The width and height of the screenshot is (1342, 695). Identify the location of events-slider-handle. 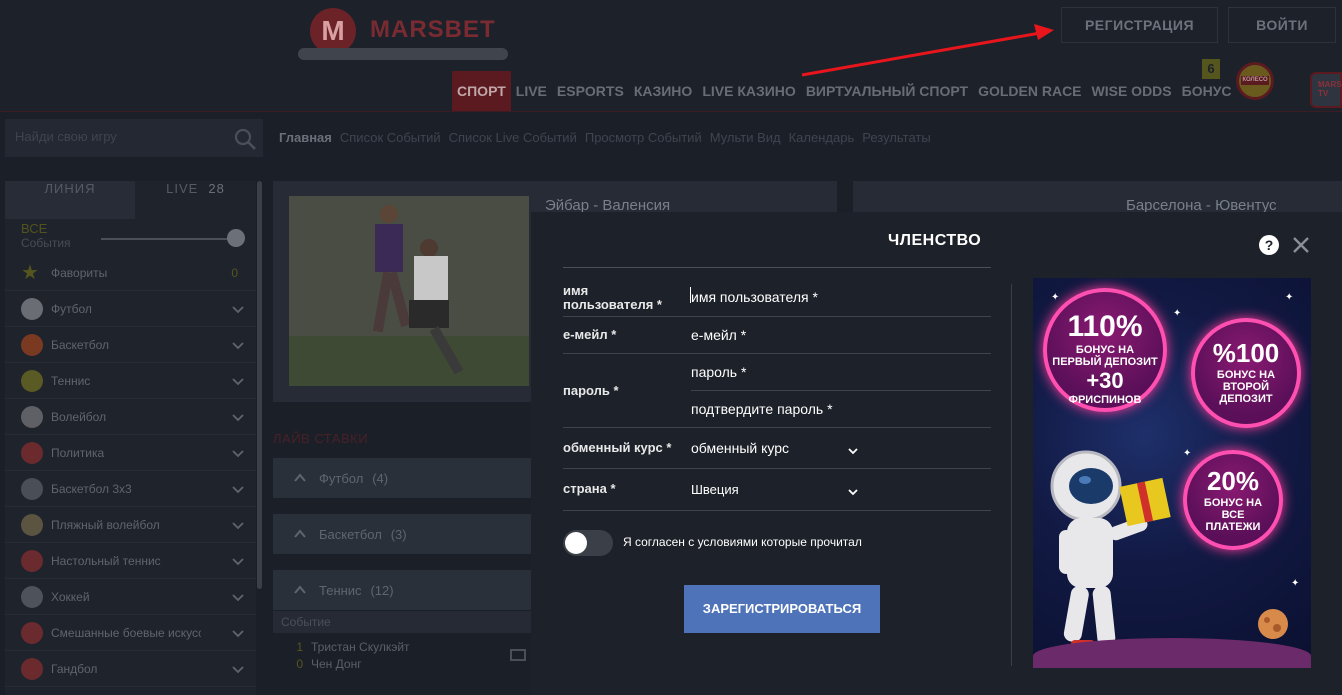
(236, 238).